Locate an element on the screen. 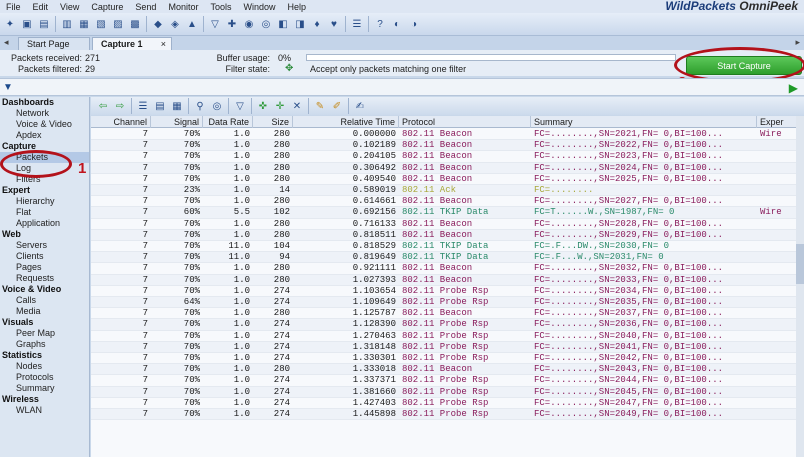 The height and width of the screenshot is (457, 804). globe-icon: ◉ is located at coordinates (249, 24).